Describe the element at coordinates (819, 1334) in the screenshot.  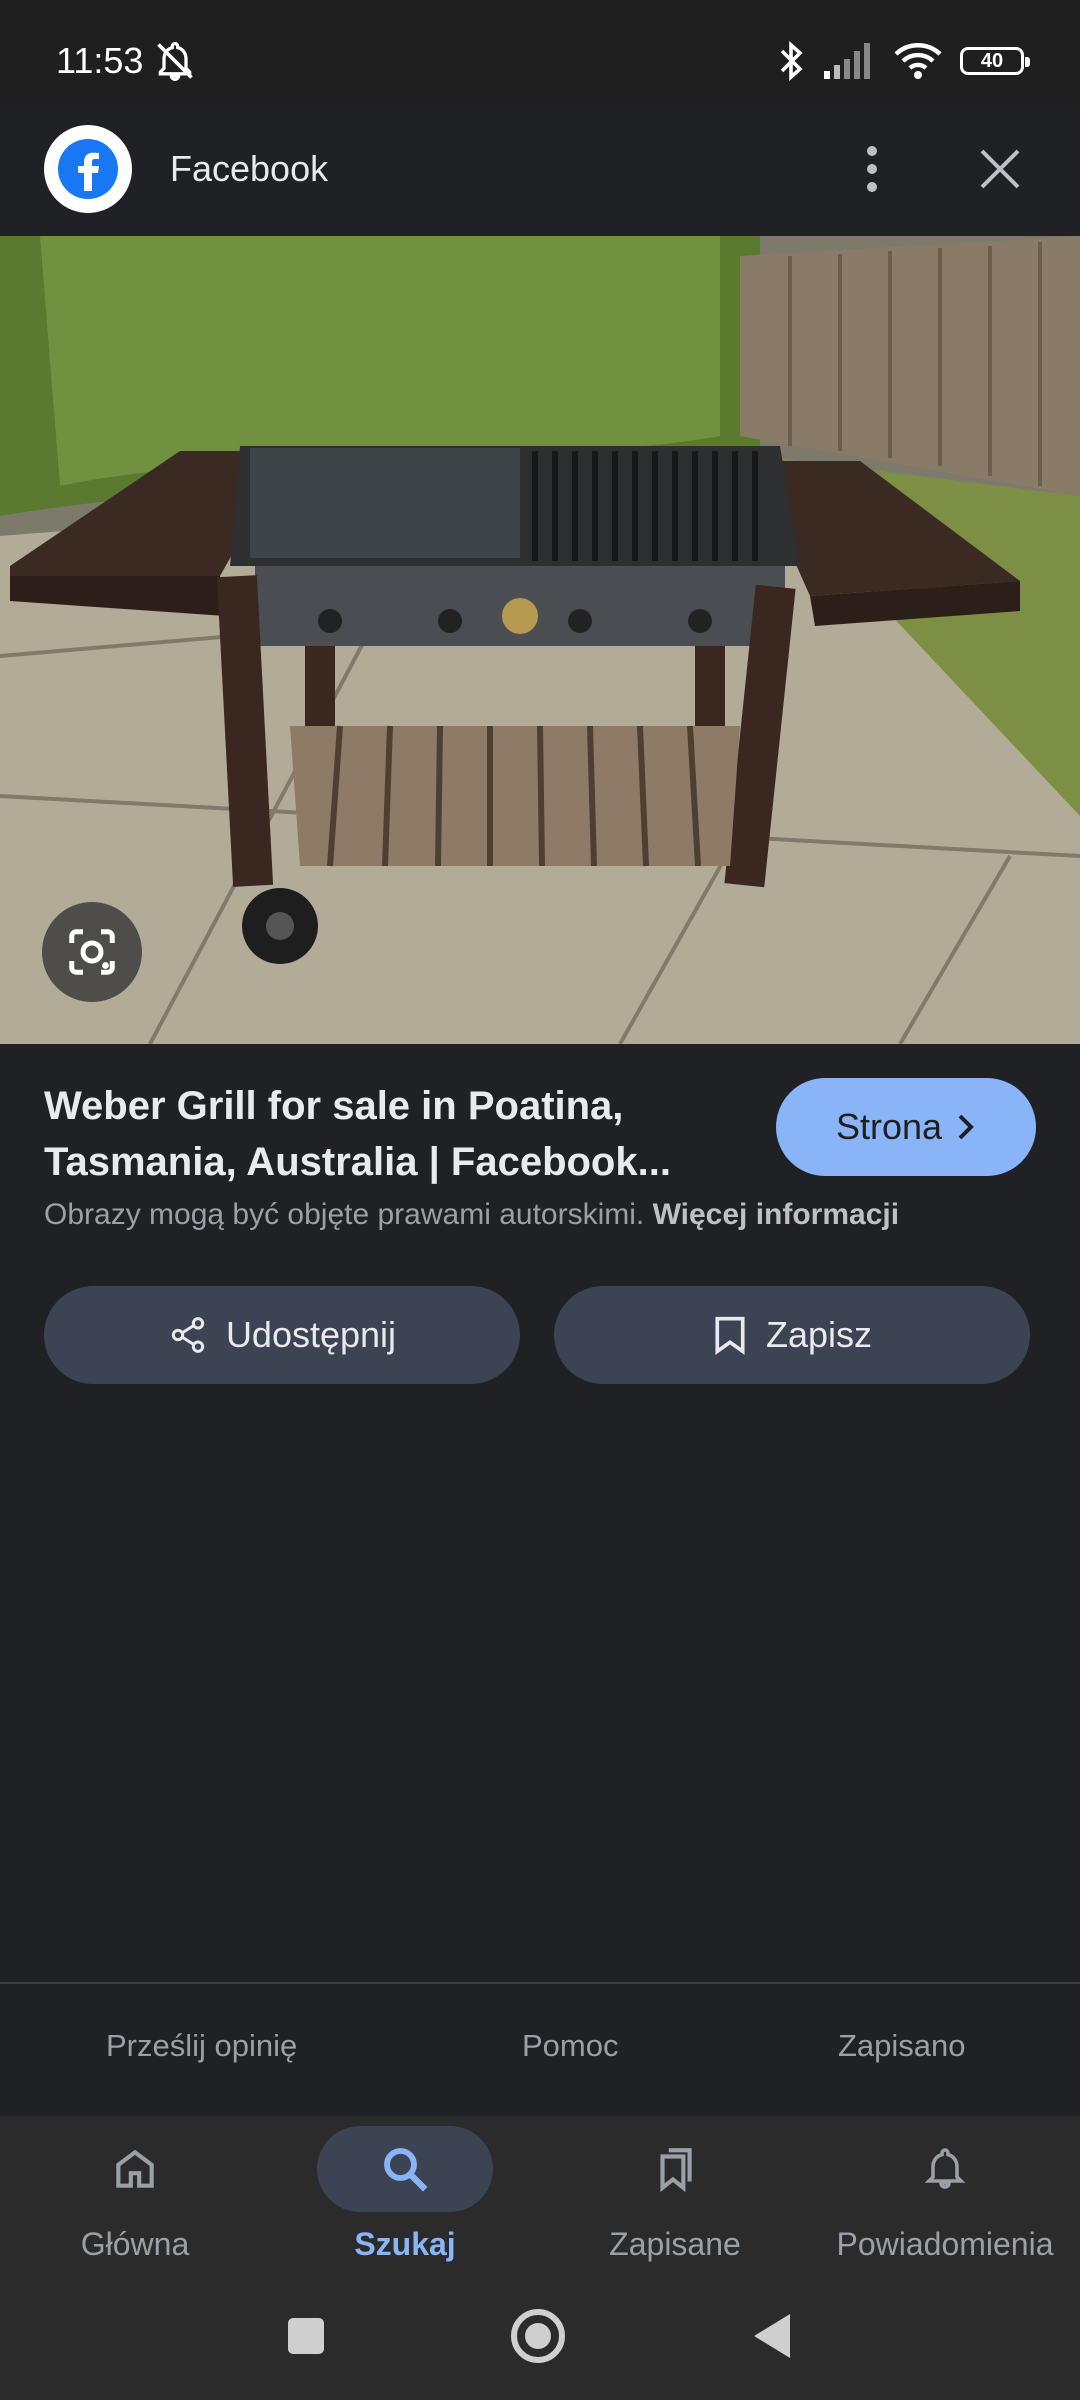
I see `save-label: Zapisz` at that location.